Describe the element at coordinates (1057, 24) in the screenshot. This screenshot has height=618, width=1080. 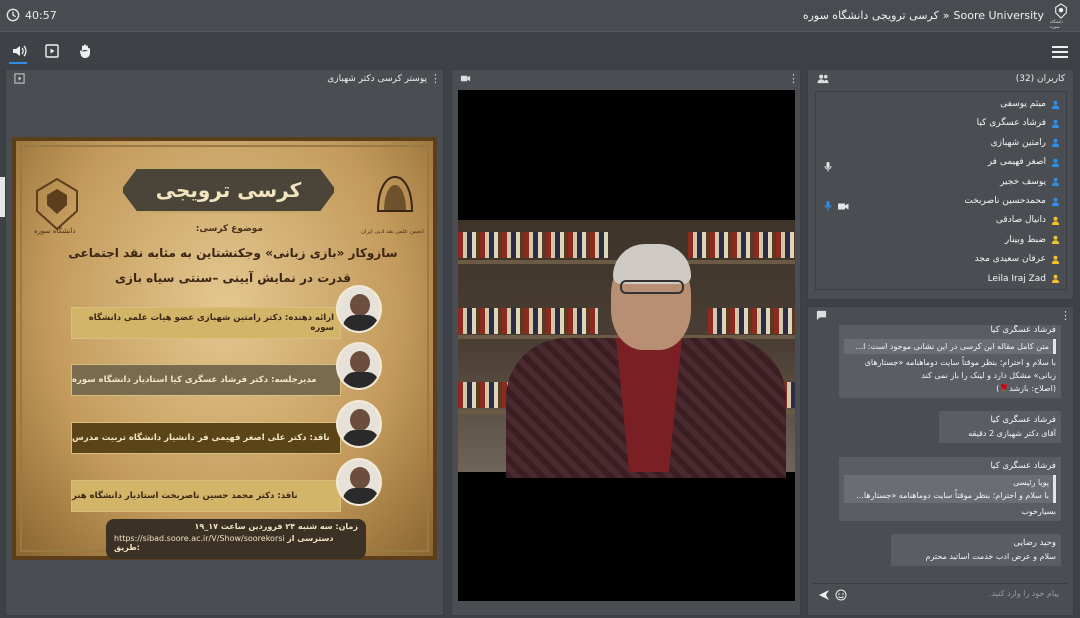
I see `logo-caption: دانشگاه سوره` at that location.